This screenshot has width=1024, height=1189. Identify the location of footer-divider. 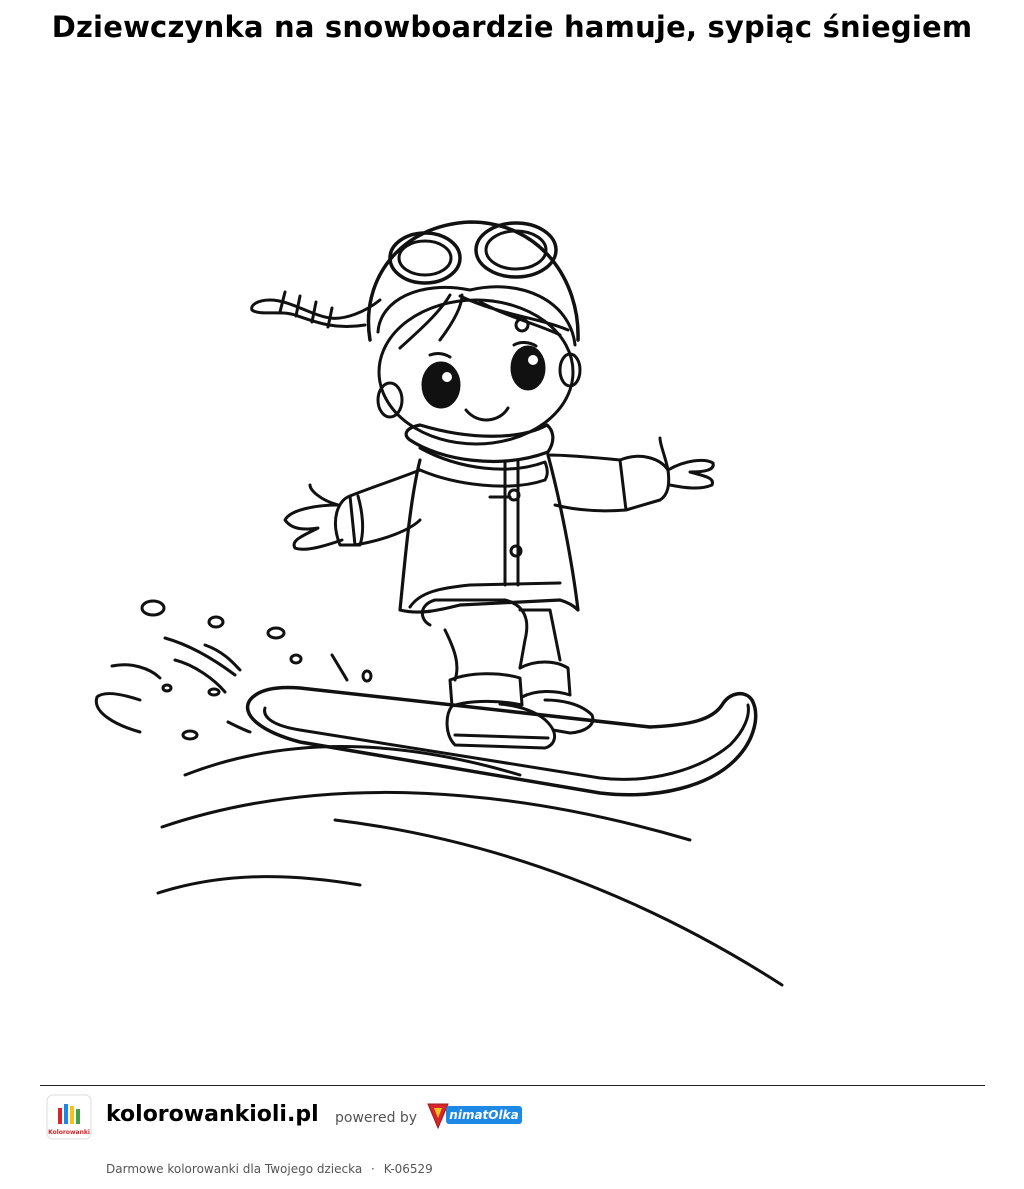
(512, 1085).